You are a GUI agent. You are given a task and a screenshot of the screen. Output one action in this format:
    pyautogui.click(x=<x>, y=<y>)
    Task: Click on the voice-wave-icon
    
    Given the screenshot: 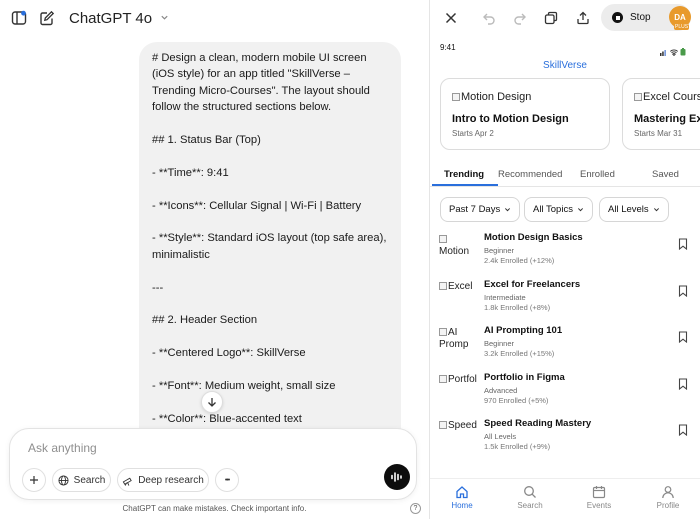 What is the action you would take?
    pyautogui.click(x=396, y=477)
    